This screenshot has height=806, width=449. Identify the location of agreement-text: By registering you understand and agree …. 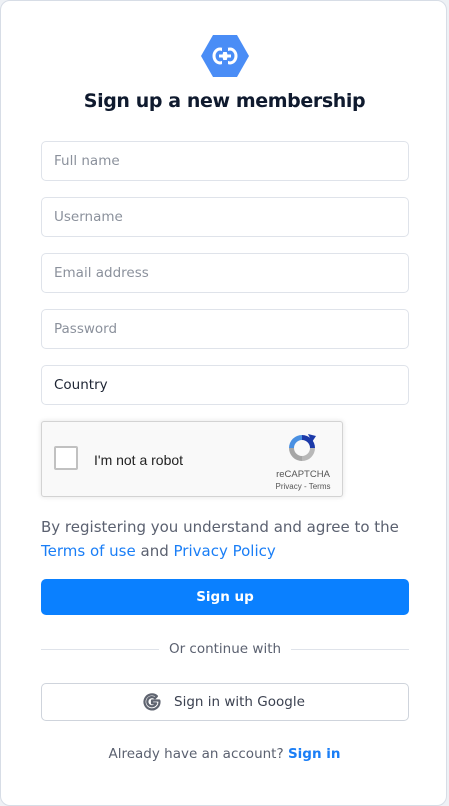
(226, 539).